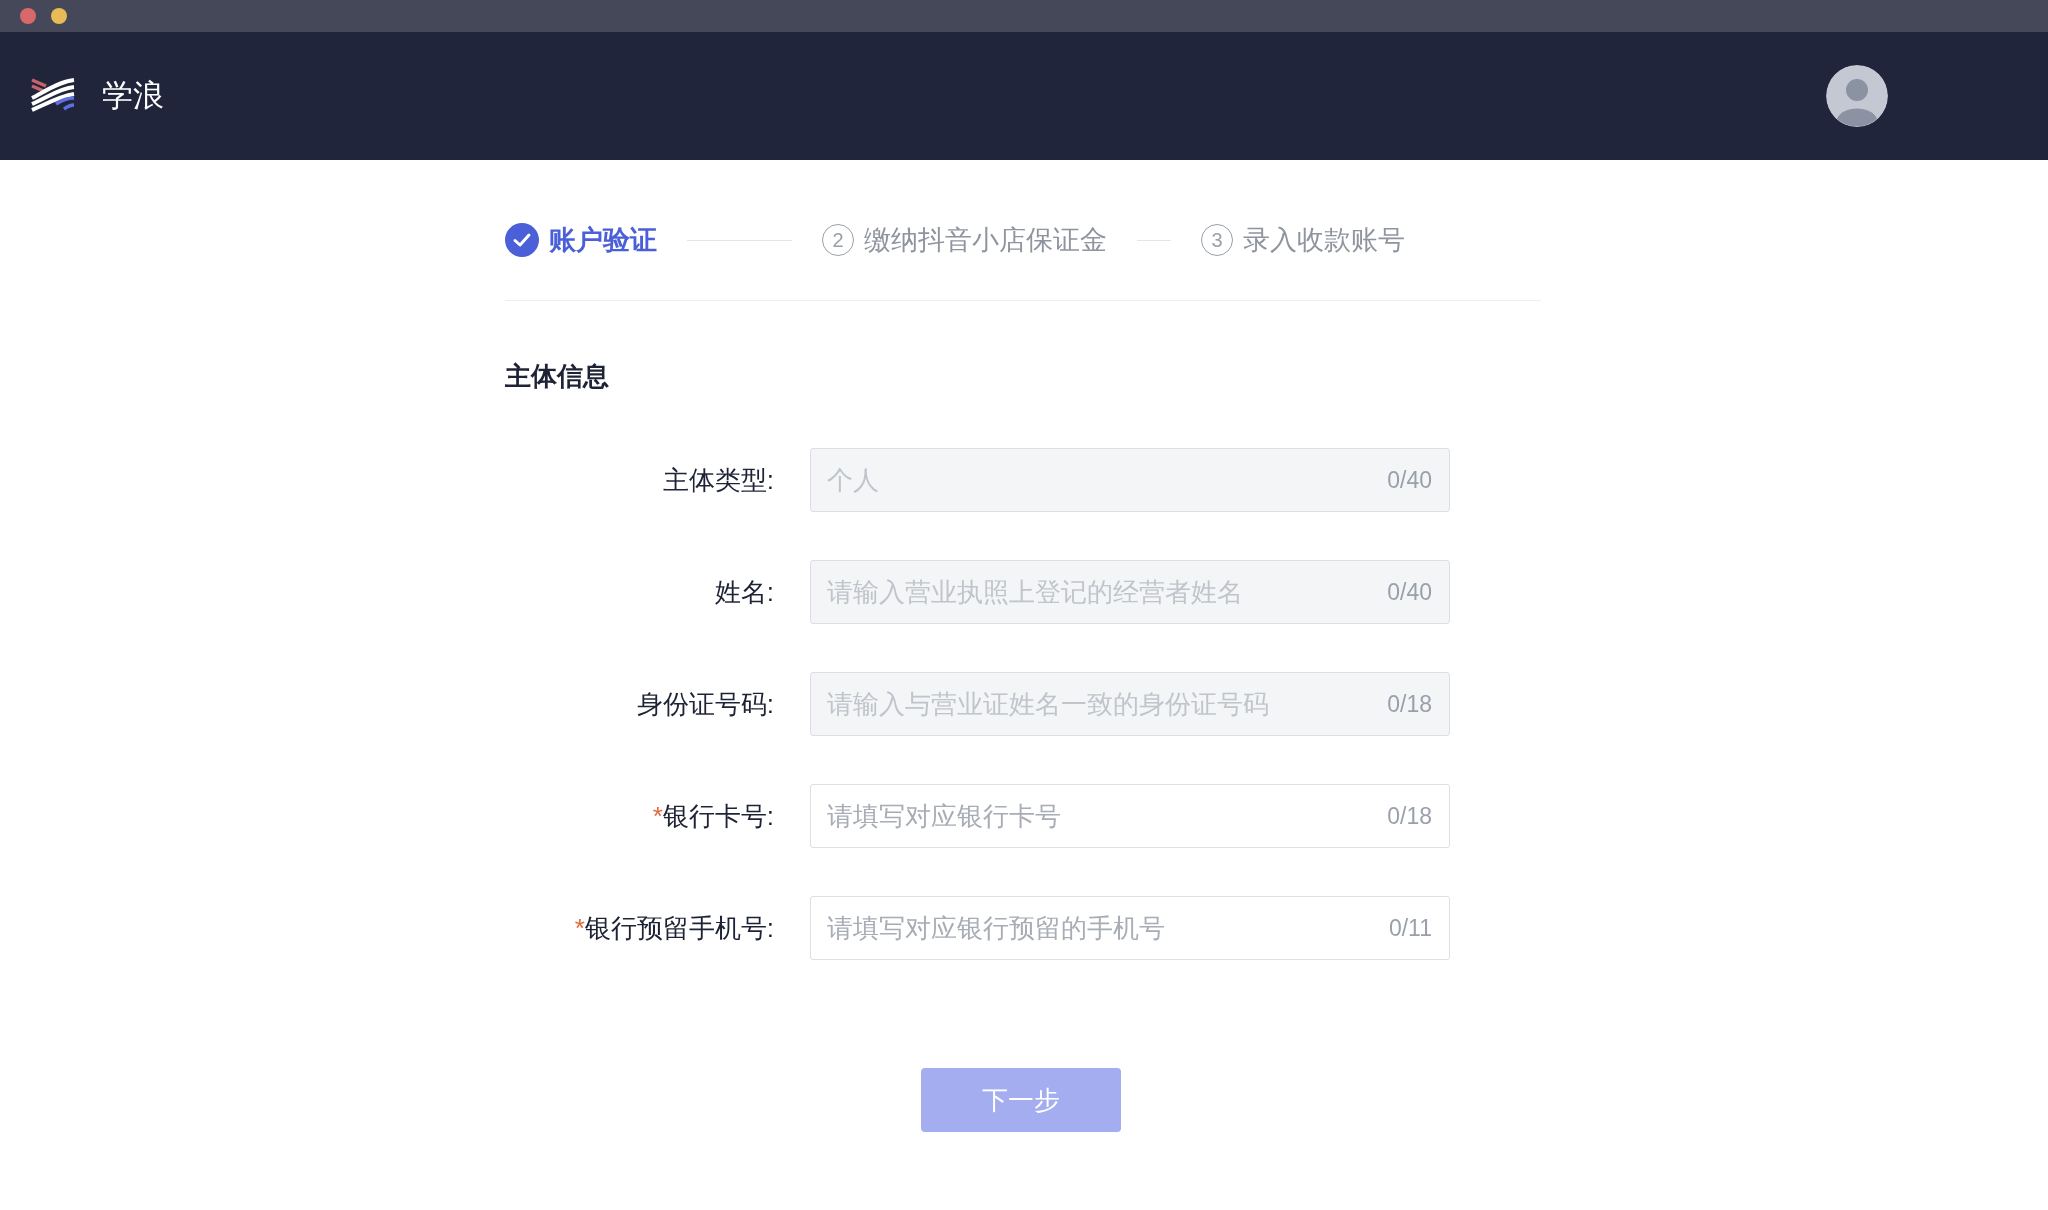  Describe the element at coordinates (705, 704) in the screenshot. I see `field-label: 身份证号码:` at that location.